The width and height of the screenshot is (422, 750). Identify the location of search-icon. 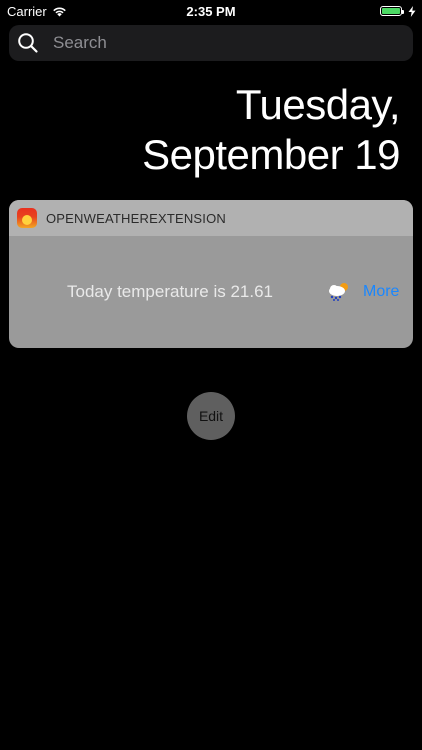
(28, 43).